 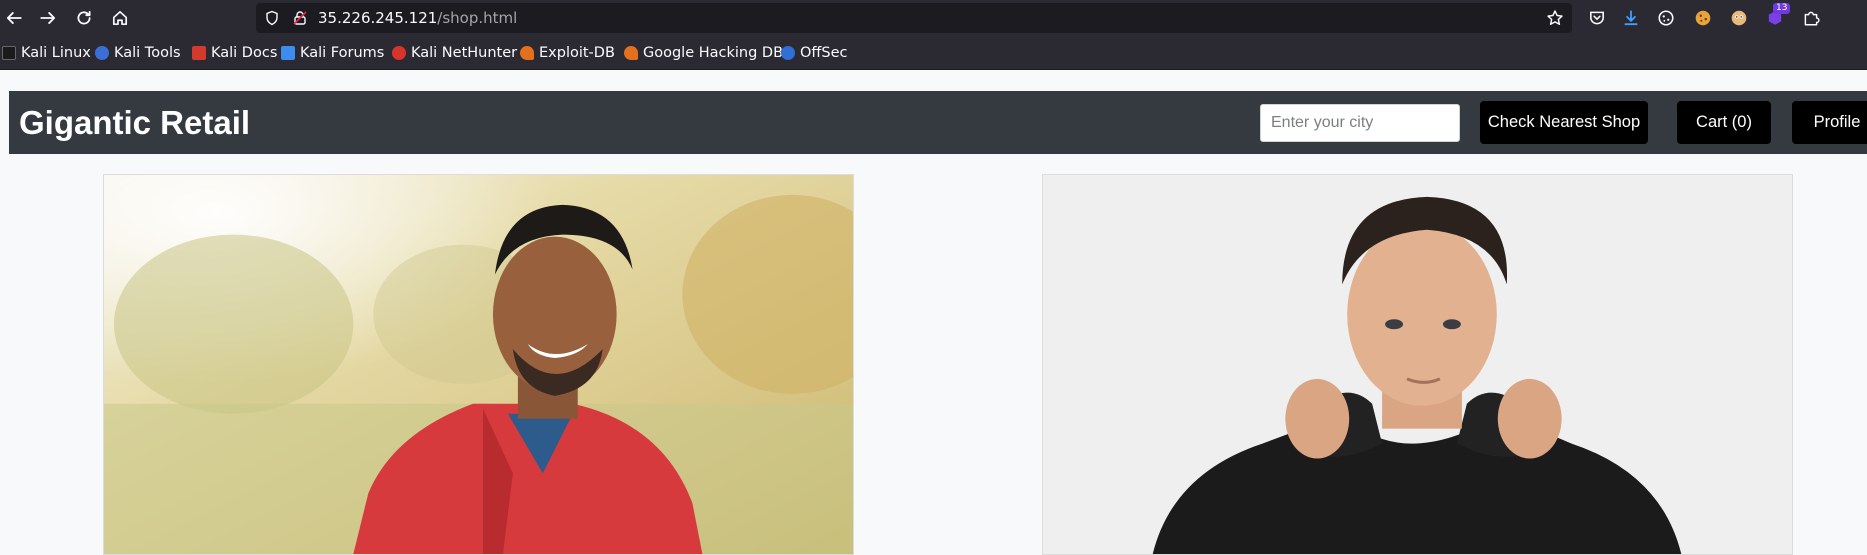 I want to click on url-host: 35.226.245.121, so click(x=378, y=18).